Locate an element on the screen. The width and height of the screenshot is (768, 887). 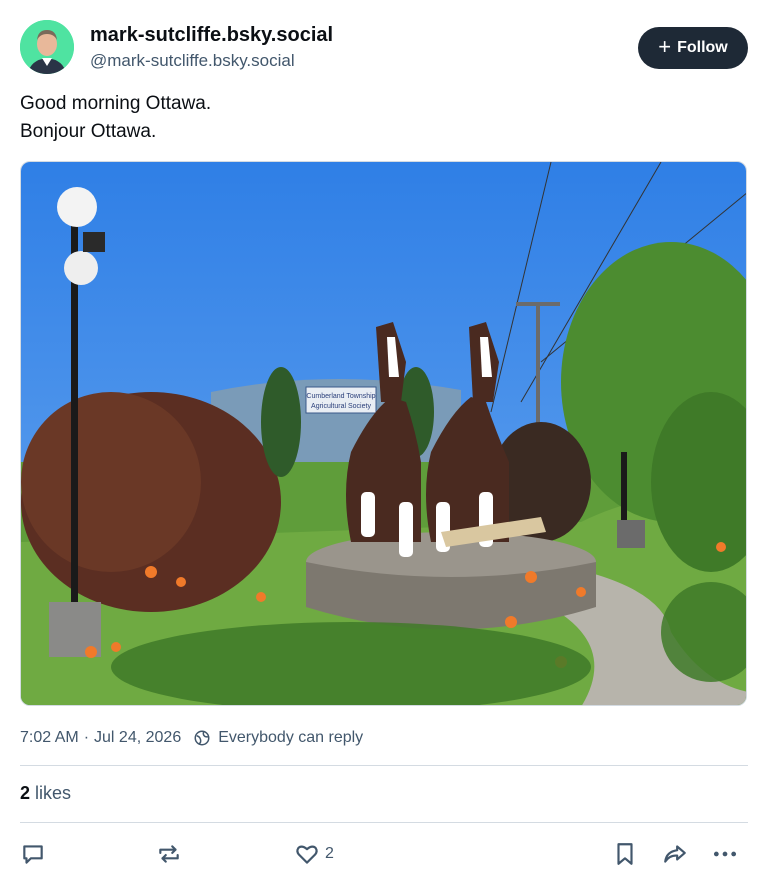
post-line: Good morning Ottawa. is located at coordinates (116, 103).